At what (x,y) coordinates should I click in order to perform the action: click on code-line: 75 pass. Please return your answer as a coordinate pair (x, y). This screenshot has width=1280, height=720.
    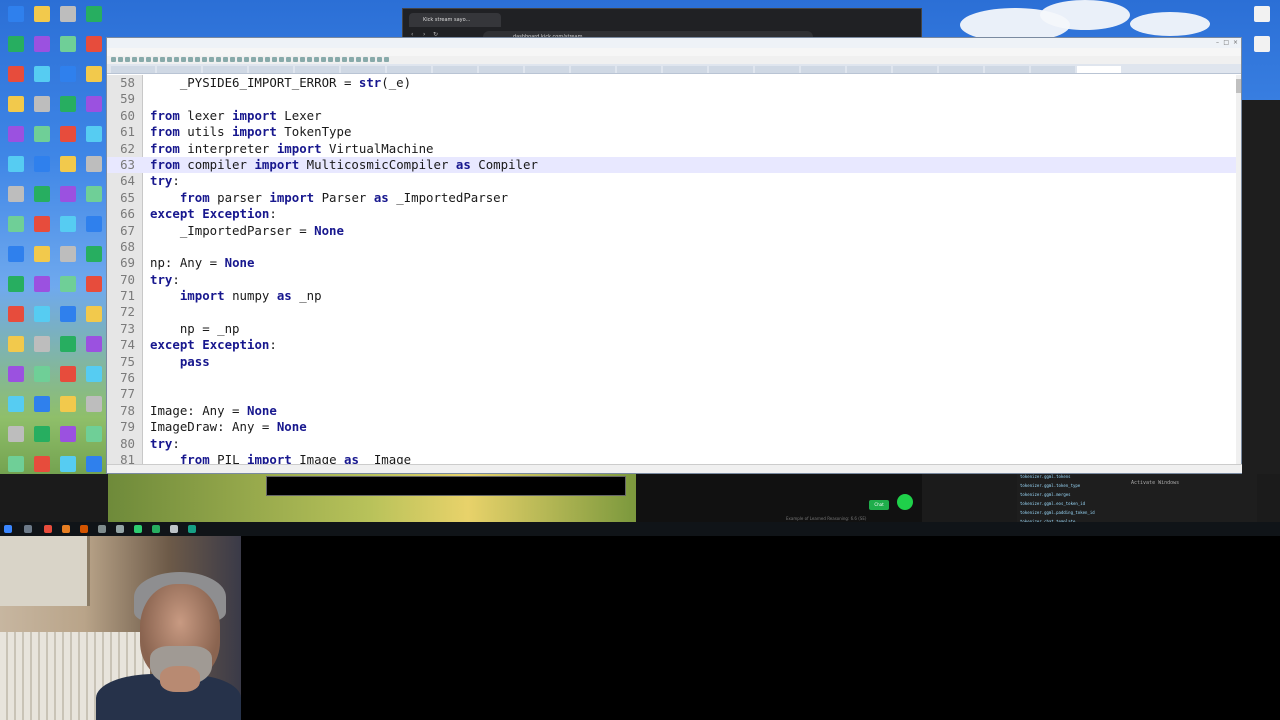
    Looking at the image, I should click on (672, 362).